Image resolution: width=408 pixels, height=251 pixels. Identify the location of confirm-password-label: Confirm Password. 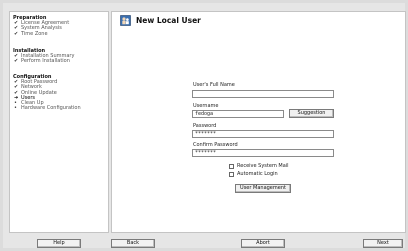
(215, 145).